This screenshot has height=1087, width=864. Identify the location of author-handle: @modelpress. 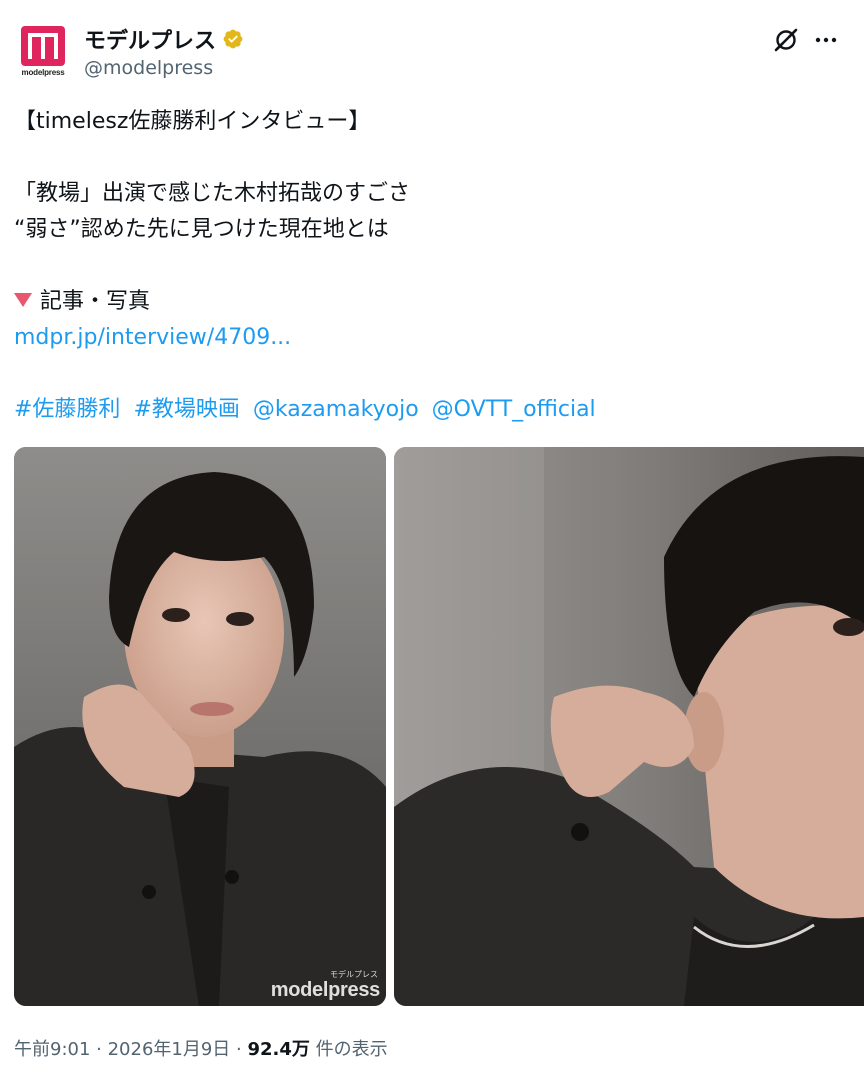
(148, 68).